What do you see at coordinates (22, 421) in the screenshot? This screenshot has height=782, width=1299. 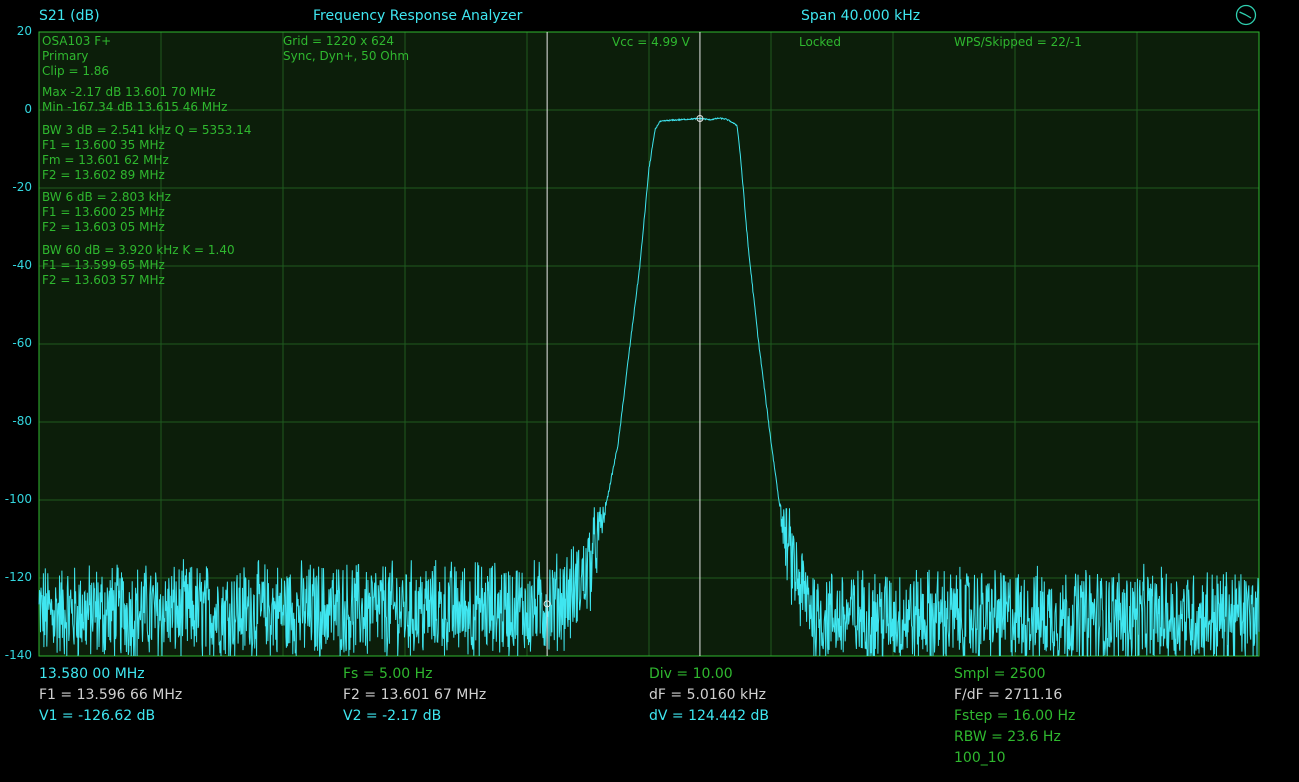 I see `y-tick-label: -80` at bounding box center [22, 421].